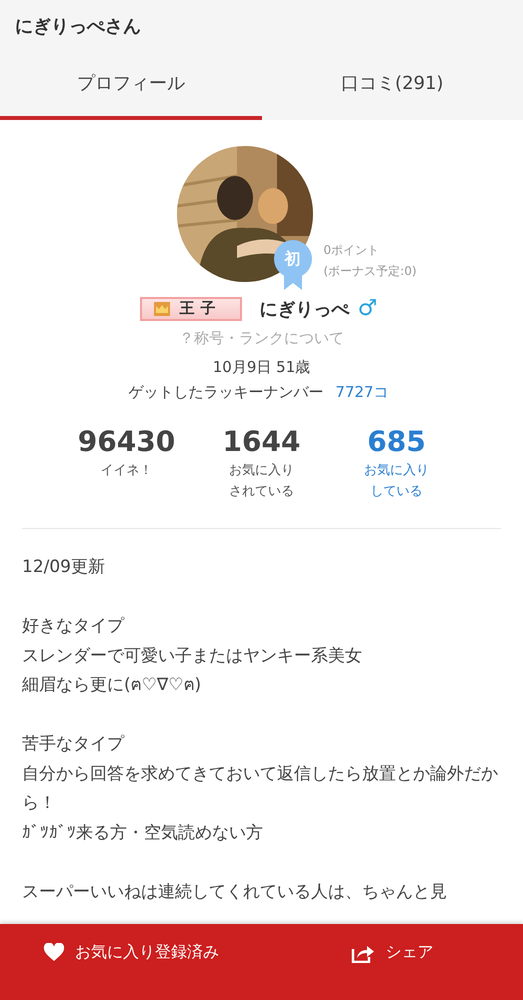 This screenshot has height=1000, width=523. Describe the element at coordinates (261, 442) in the screenshot. I see `stat-value: 1644` at that location.